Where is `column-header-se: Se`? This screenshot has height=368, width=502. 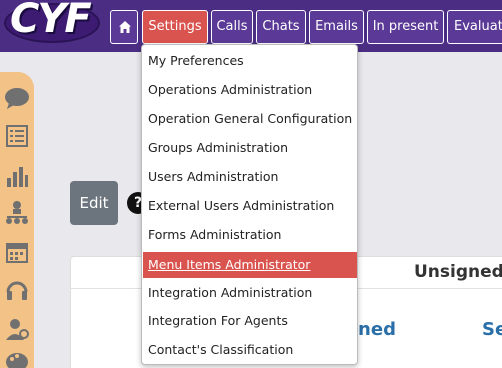 column-header-se: Se is located at coordinates (492, 329).